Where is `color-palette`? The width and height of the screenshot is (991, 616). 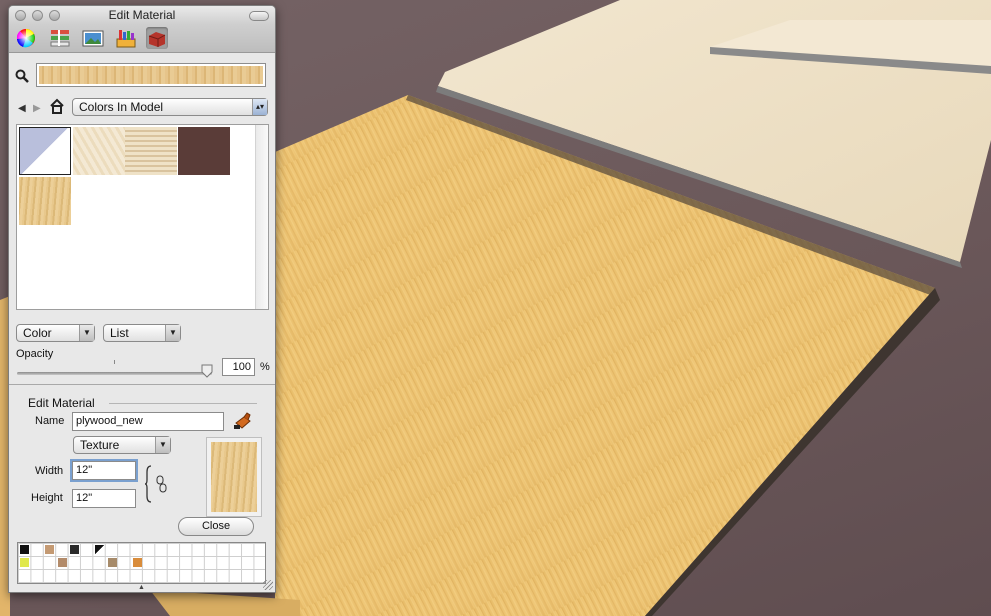
color-palette is located at coordinates (141, 563).